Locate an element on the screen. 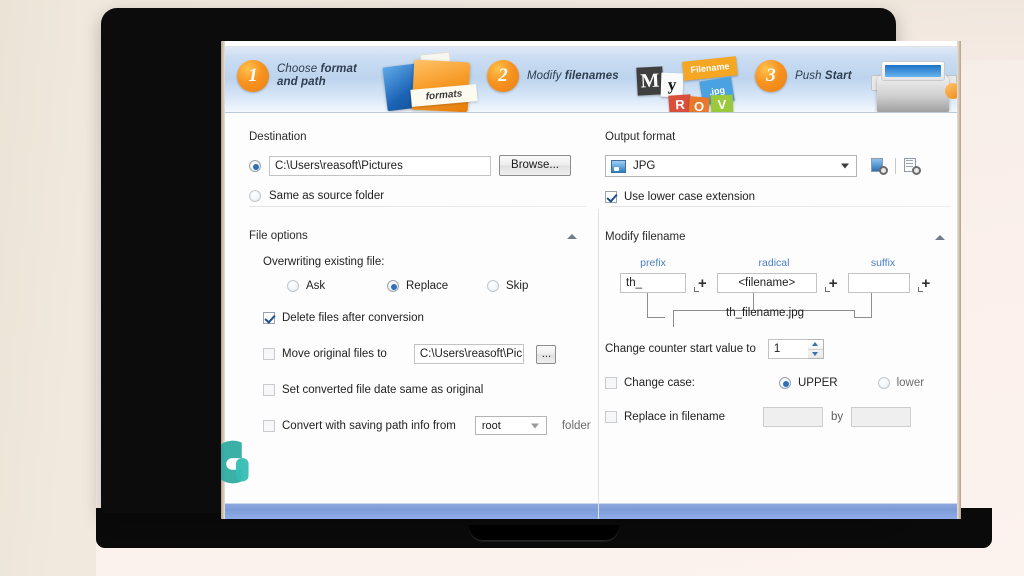 Image resolution: width=1024 pixels, height=576 pixels. prefix-header: prefix is located at coordinates (653, 263).